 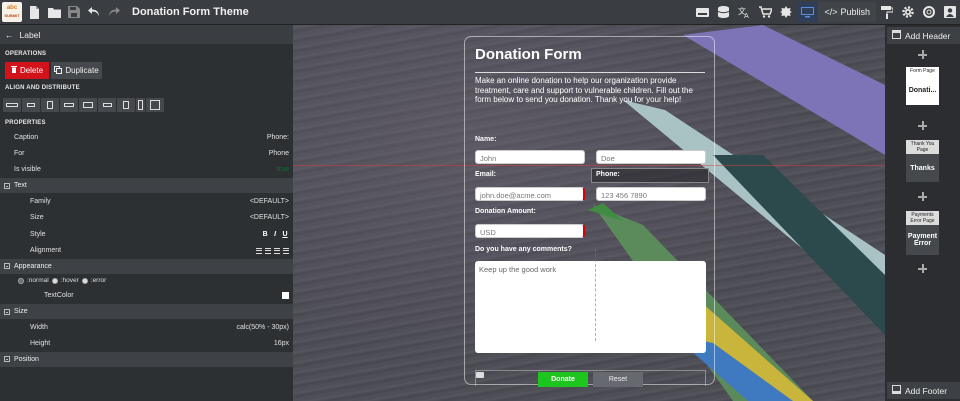 What do you see at coordinates (275, 234) in the screenshot?
I see `italic-toggle: I` at bounding box center [275, 234].